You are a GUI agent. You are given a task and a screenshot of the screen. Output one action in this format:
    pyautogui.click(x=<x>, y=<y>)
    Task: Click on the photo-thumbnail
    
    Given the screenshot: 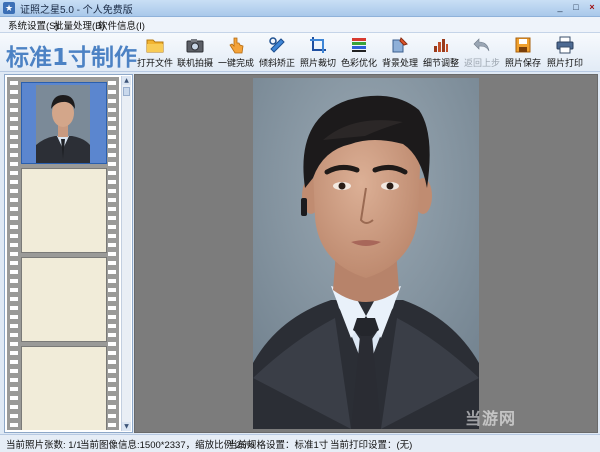 What is the action you would take?
    pyautogui.click(x=64, y=123)
    